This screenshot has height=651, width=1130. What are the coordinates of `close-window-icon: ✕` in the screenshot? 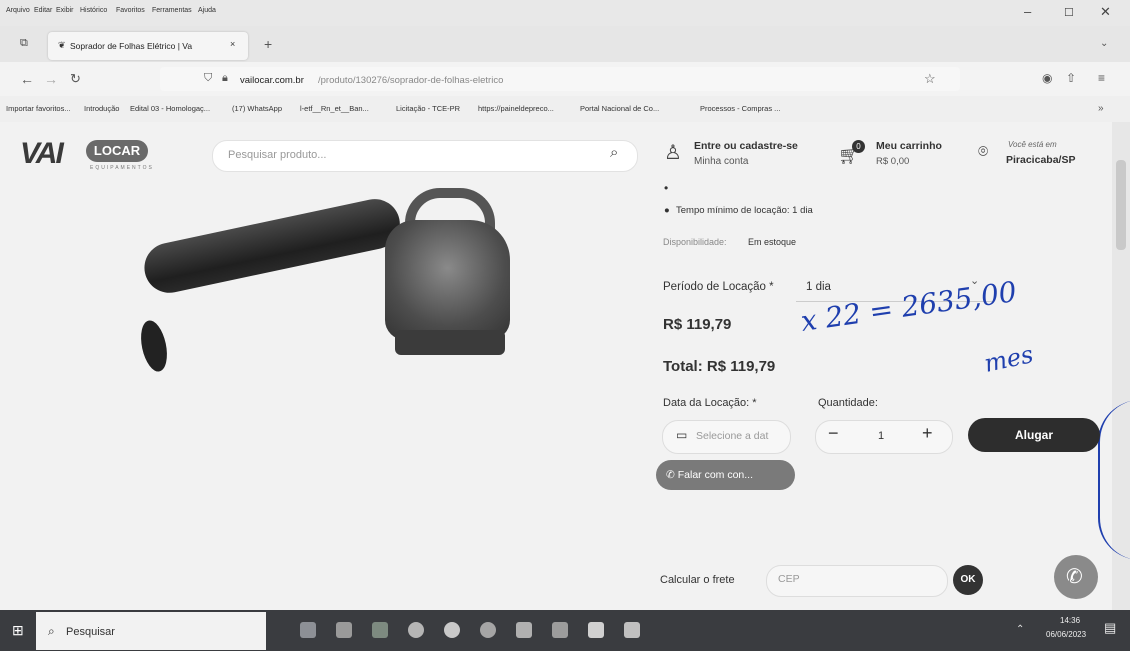 It's located at (1105, 12).